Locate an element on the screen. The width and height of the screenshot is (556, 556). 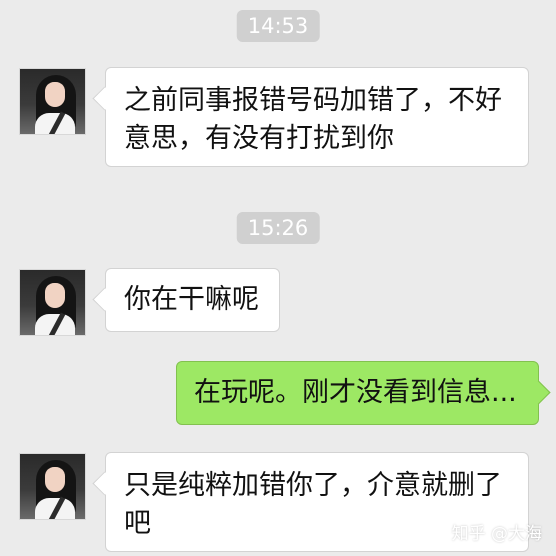
message-bubble-incoming: 你在干嘛呢 is located at coordinates (186, 300).